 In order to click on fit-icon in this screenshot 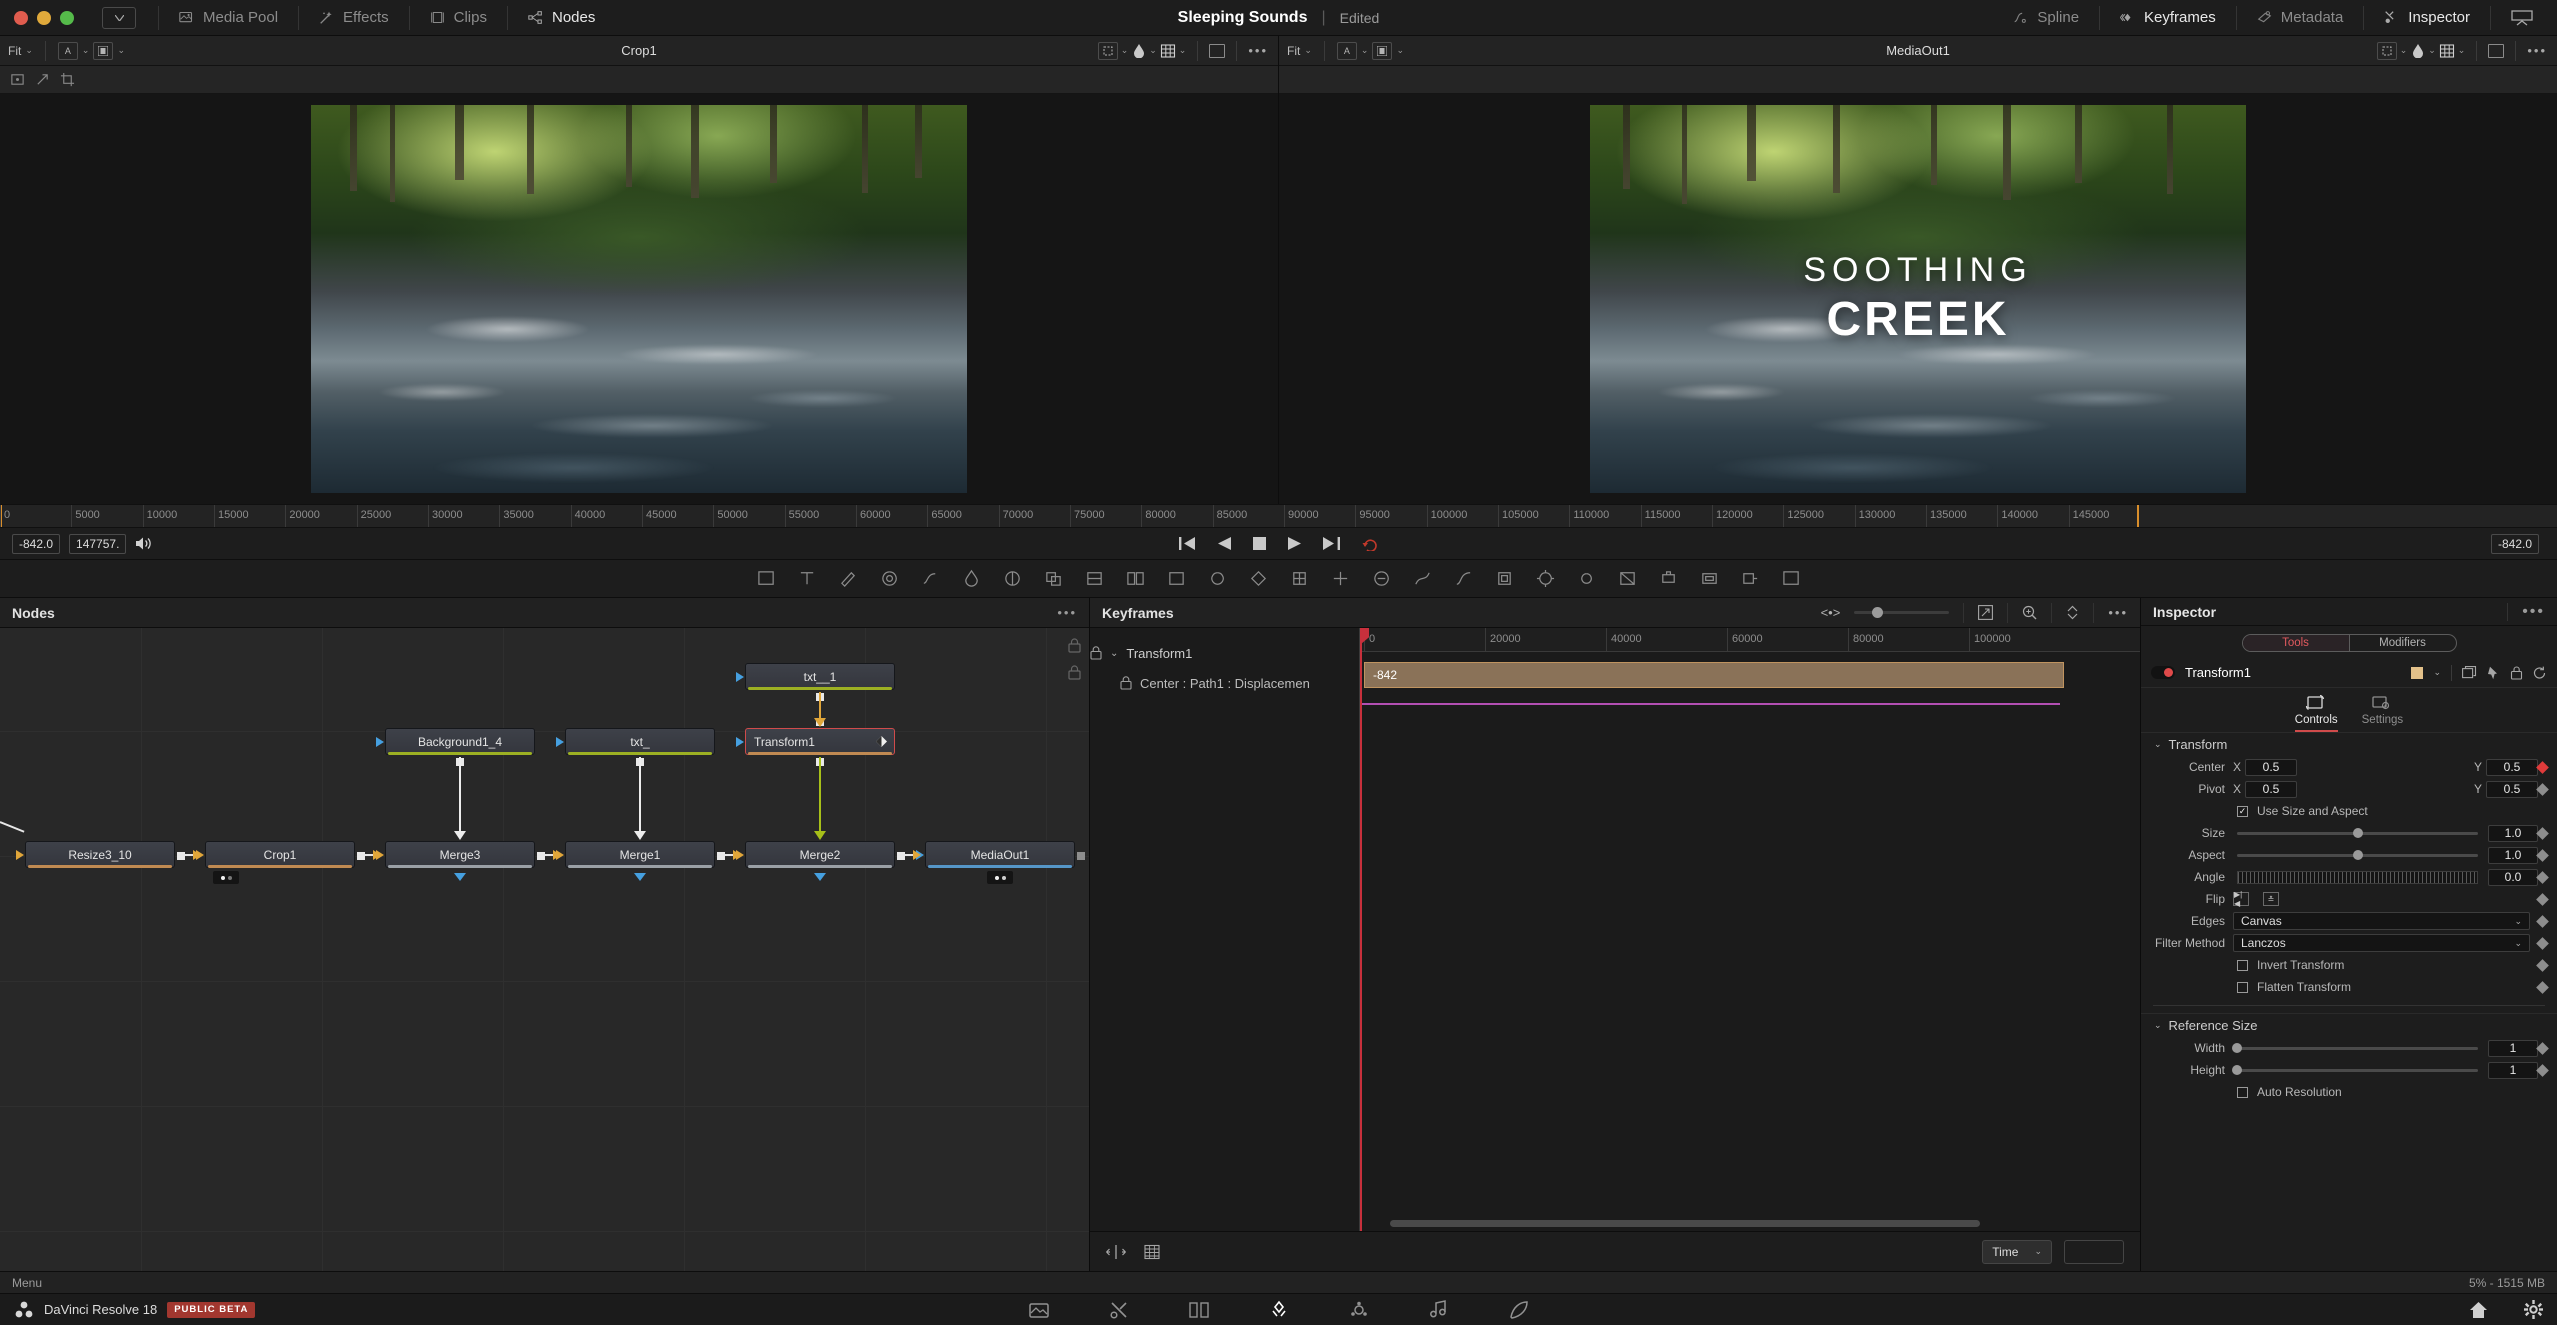, I will do `click(1986, 612)`.